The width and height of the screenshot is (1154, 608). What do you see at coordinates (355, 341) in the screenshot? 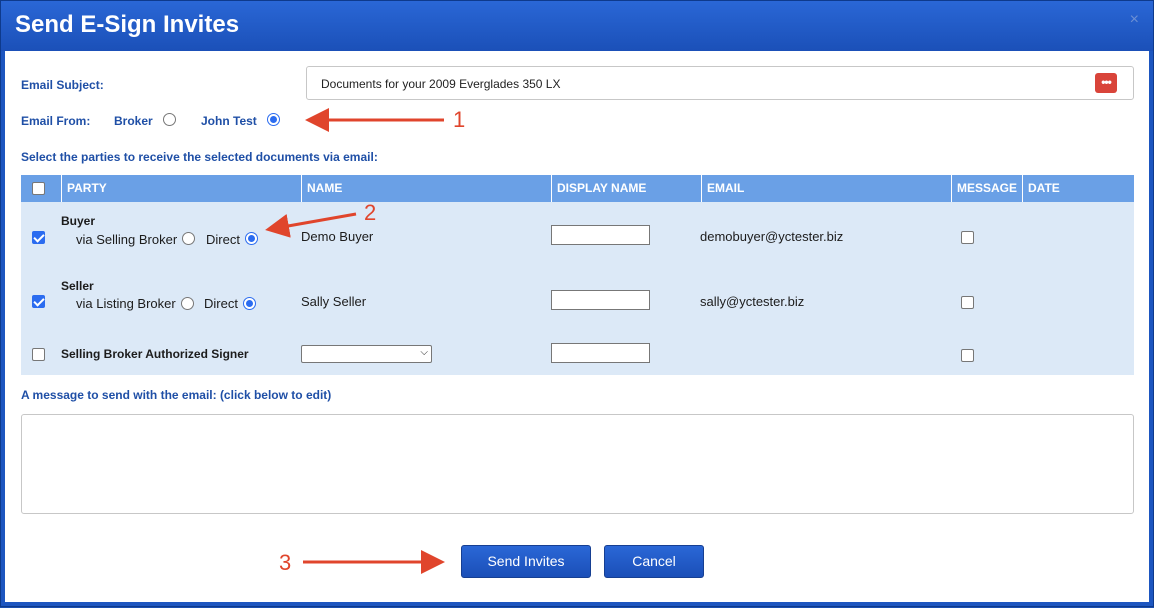
I see `annotation-arrows` at bounding box center [355, 341].